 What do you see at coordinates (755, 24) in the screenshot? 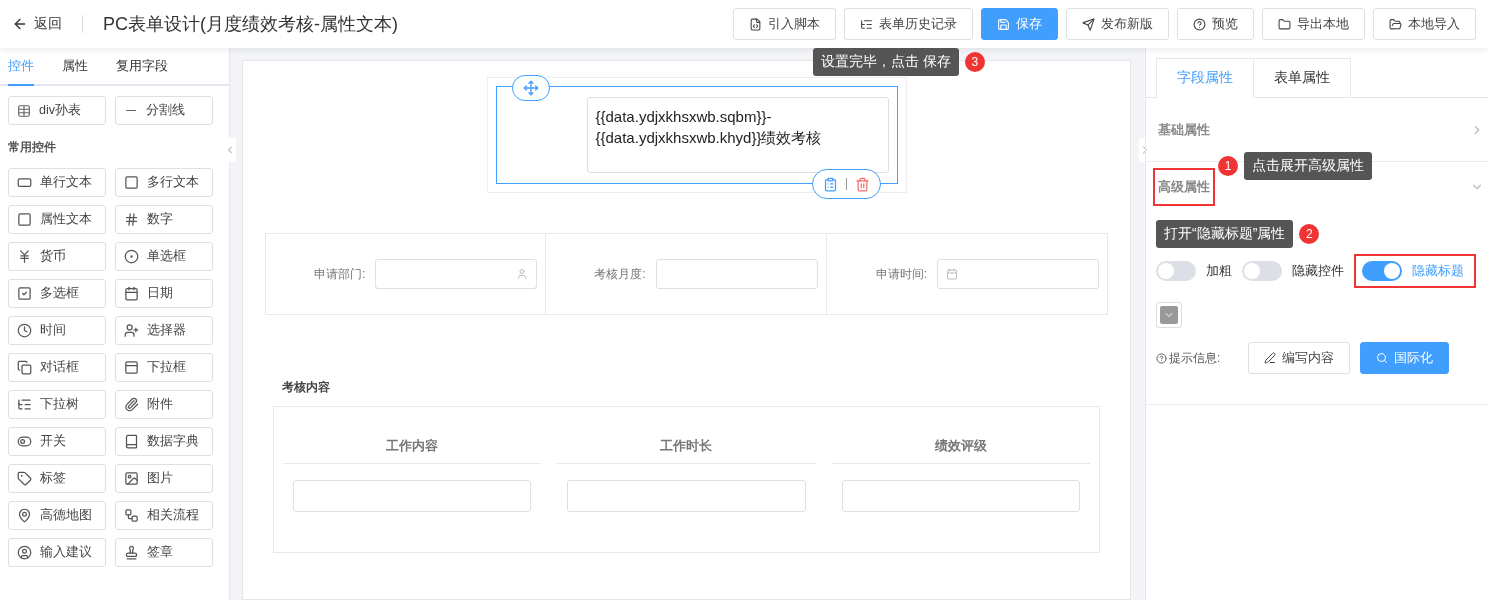
I see `file-code-icon` at bounding box center [755, 24].